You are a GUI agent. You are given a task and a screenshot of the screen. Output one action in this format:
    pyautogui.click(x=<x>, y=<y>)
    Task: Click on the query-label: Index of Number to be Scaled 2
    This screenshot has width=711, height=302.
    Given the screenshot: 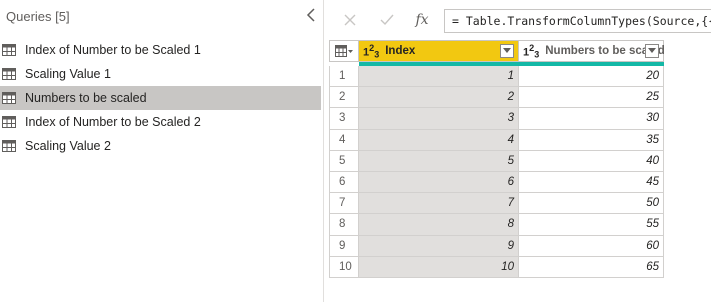 What is the action you would take?
    pyautogui.click(x=113, y=122)
    